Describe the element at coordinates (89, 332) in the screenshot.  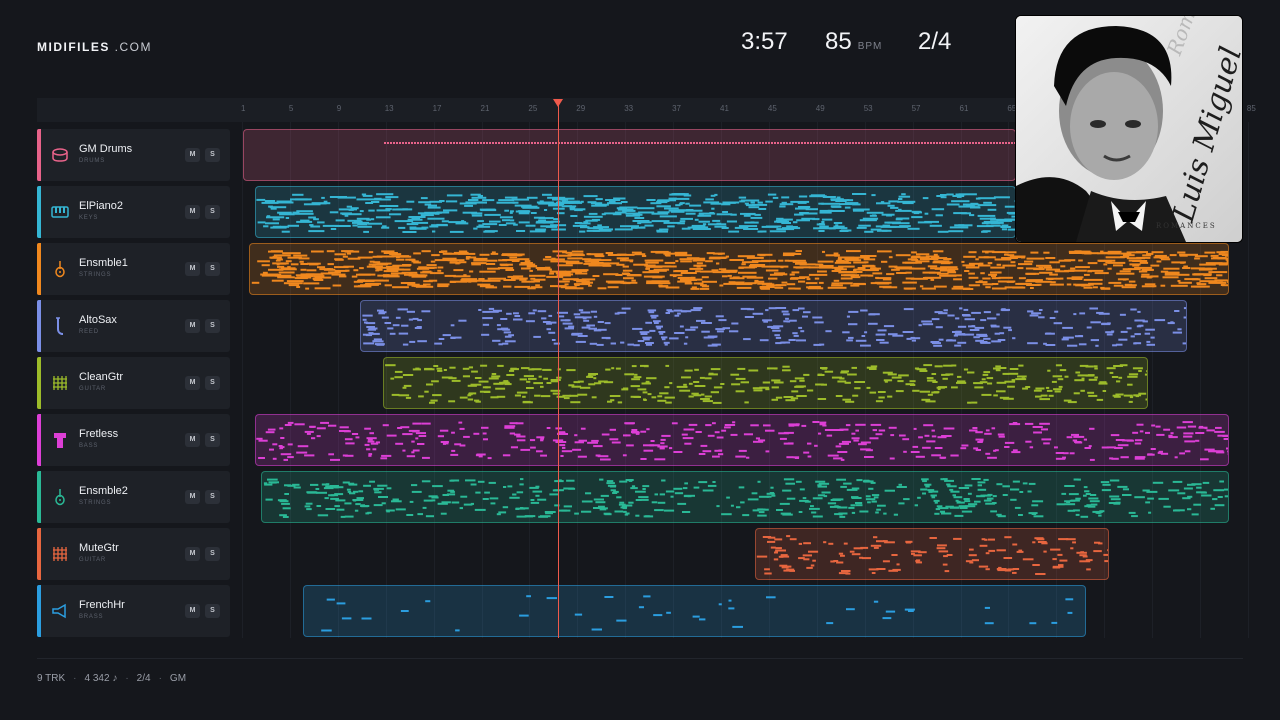
I see `track-category: REED` at that location.